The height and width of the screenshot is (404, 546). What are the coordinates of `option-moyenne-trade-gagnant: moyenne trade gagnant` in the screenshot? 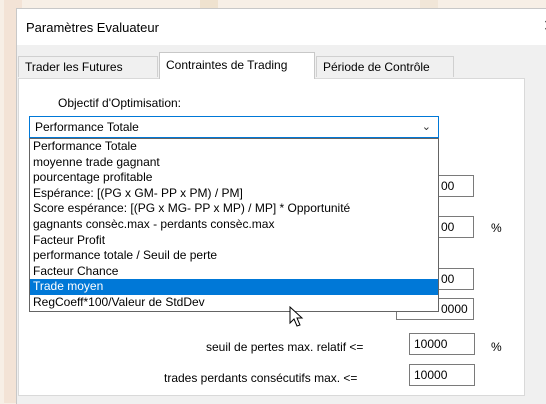 It's located at (234, 163).